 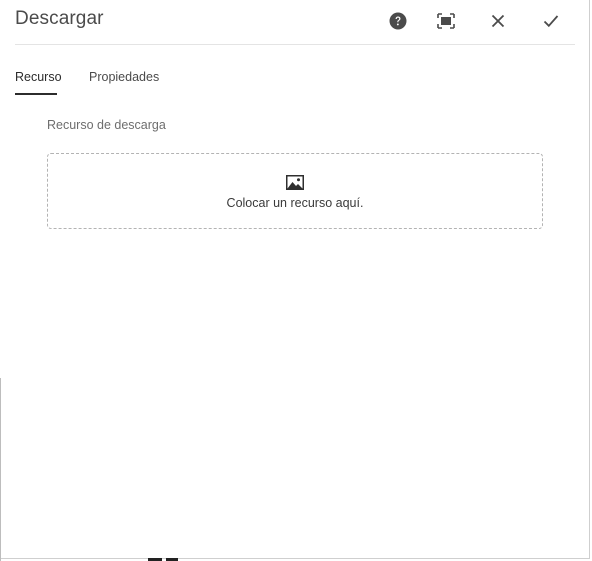 I want to click on asset-field-label: Recurso de descarga, so click(x=106, y=125).